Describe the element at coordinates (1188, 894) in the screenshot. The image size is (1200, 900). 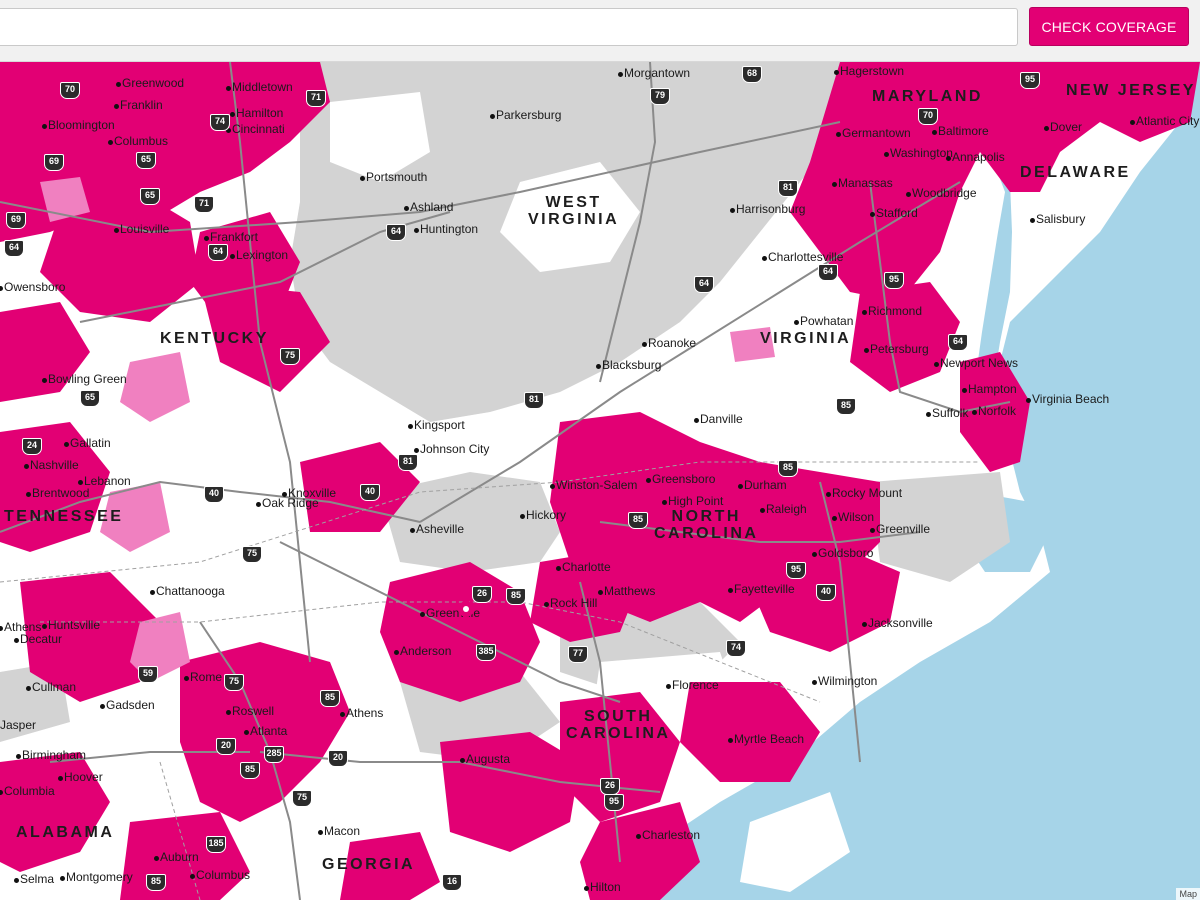
I see `map-attribution: Map` at that location.